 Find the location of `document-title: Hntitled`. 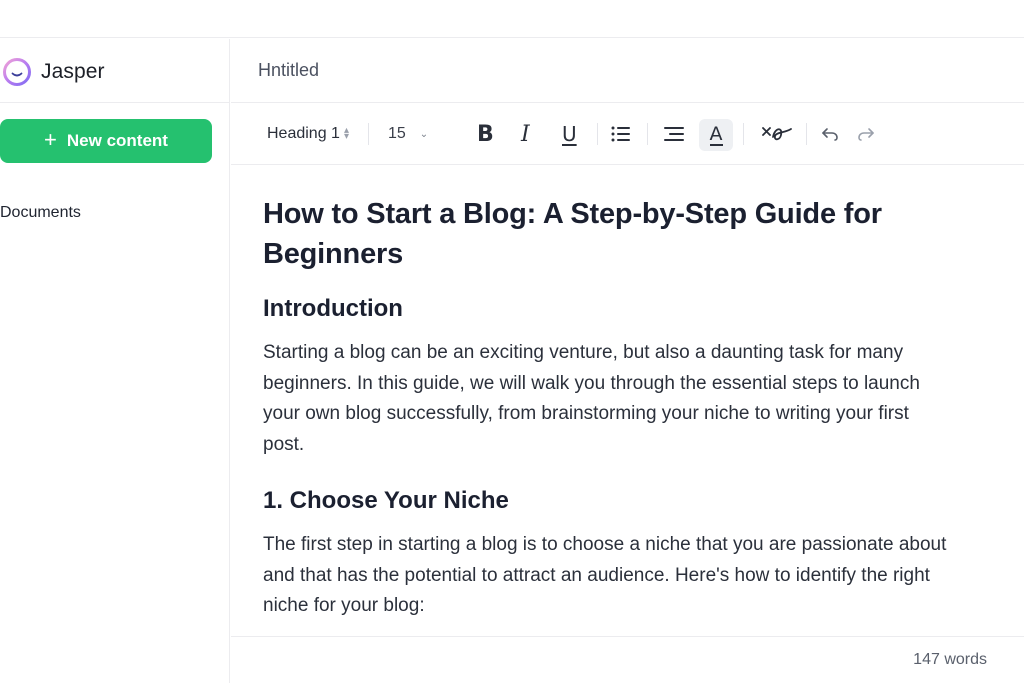

document-title: Hntitled is located at coordinates (288, 70).